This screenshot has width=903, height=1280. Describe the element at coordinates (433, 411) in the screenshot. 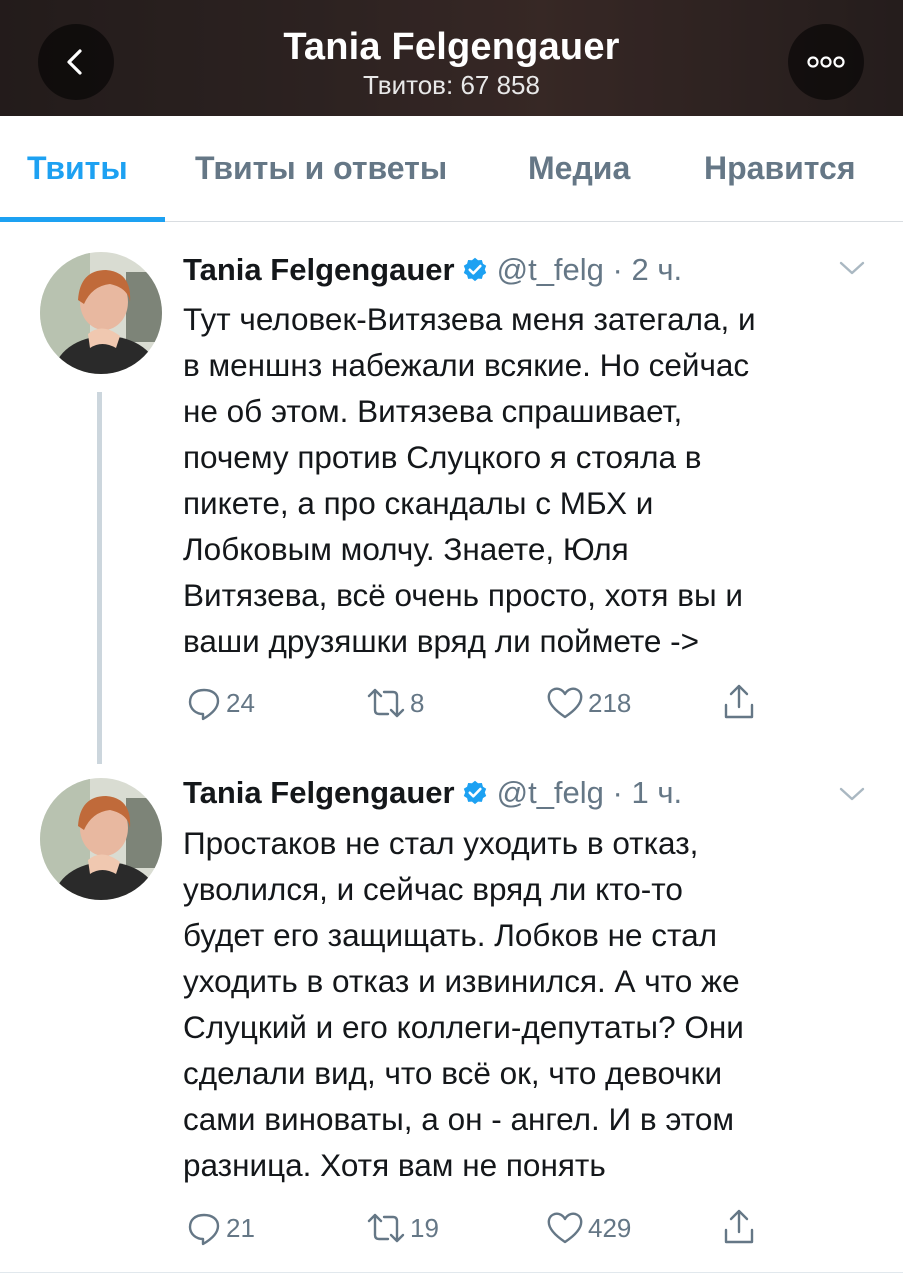

I see `tweet-text-line: не об этом. Витязева спрашивает,` at that location.